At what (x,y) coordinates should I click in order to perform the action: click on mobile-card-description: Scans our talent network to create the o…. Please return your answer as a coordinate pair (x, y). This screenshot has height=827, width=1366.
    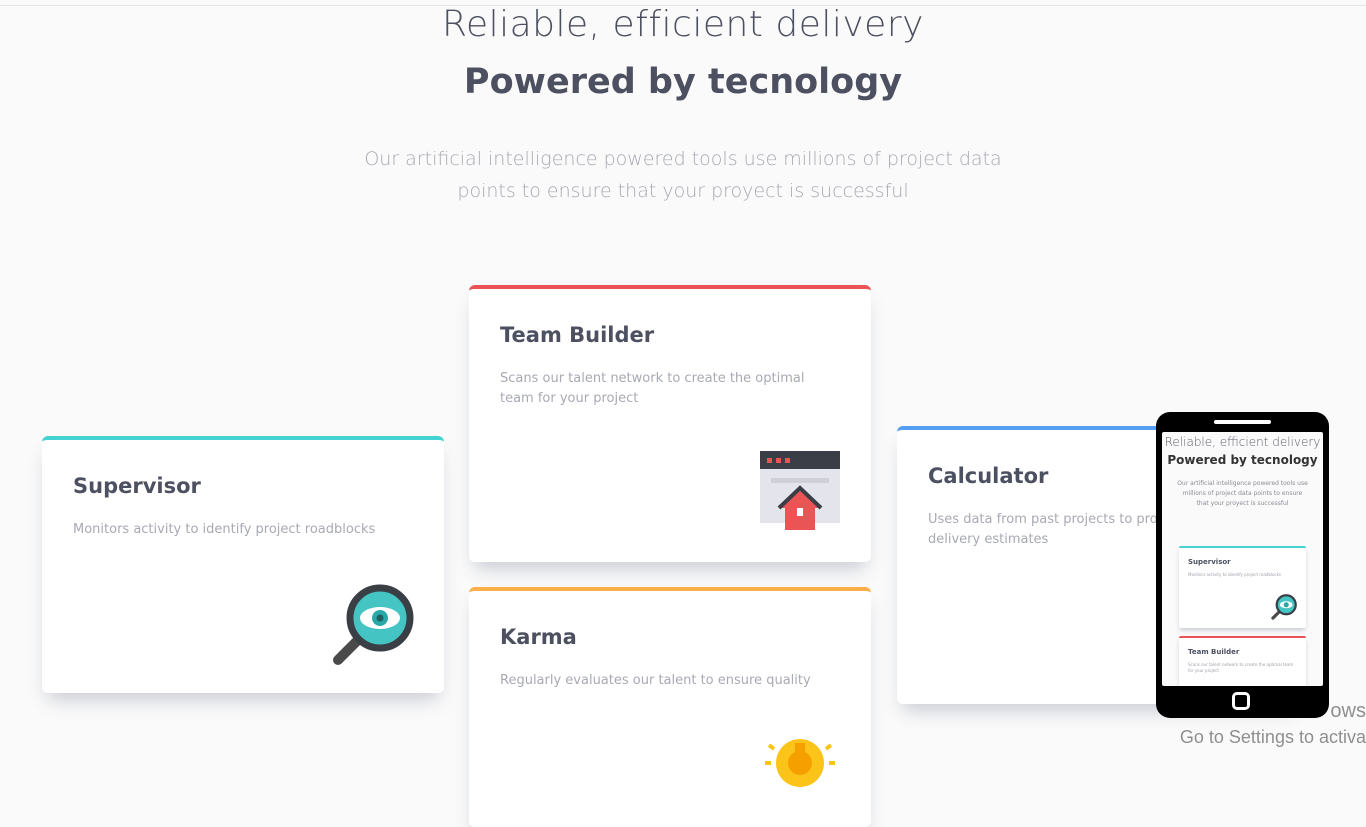
    Looking at the image, I should click on (1241, 667).